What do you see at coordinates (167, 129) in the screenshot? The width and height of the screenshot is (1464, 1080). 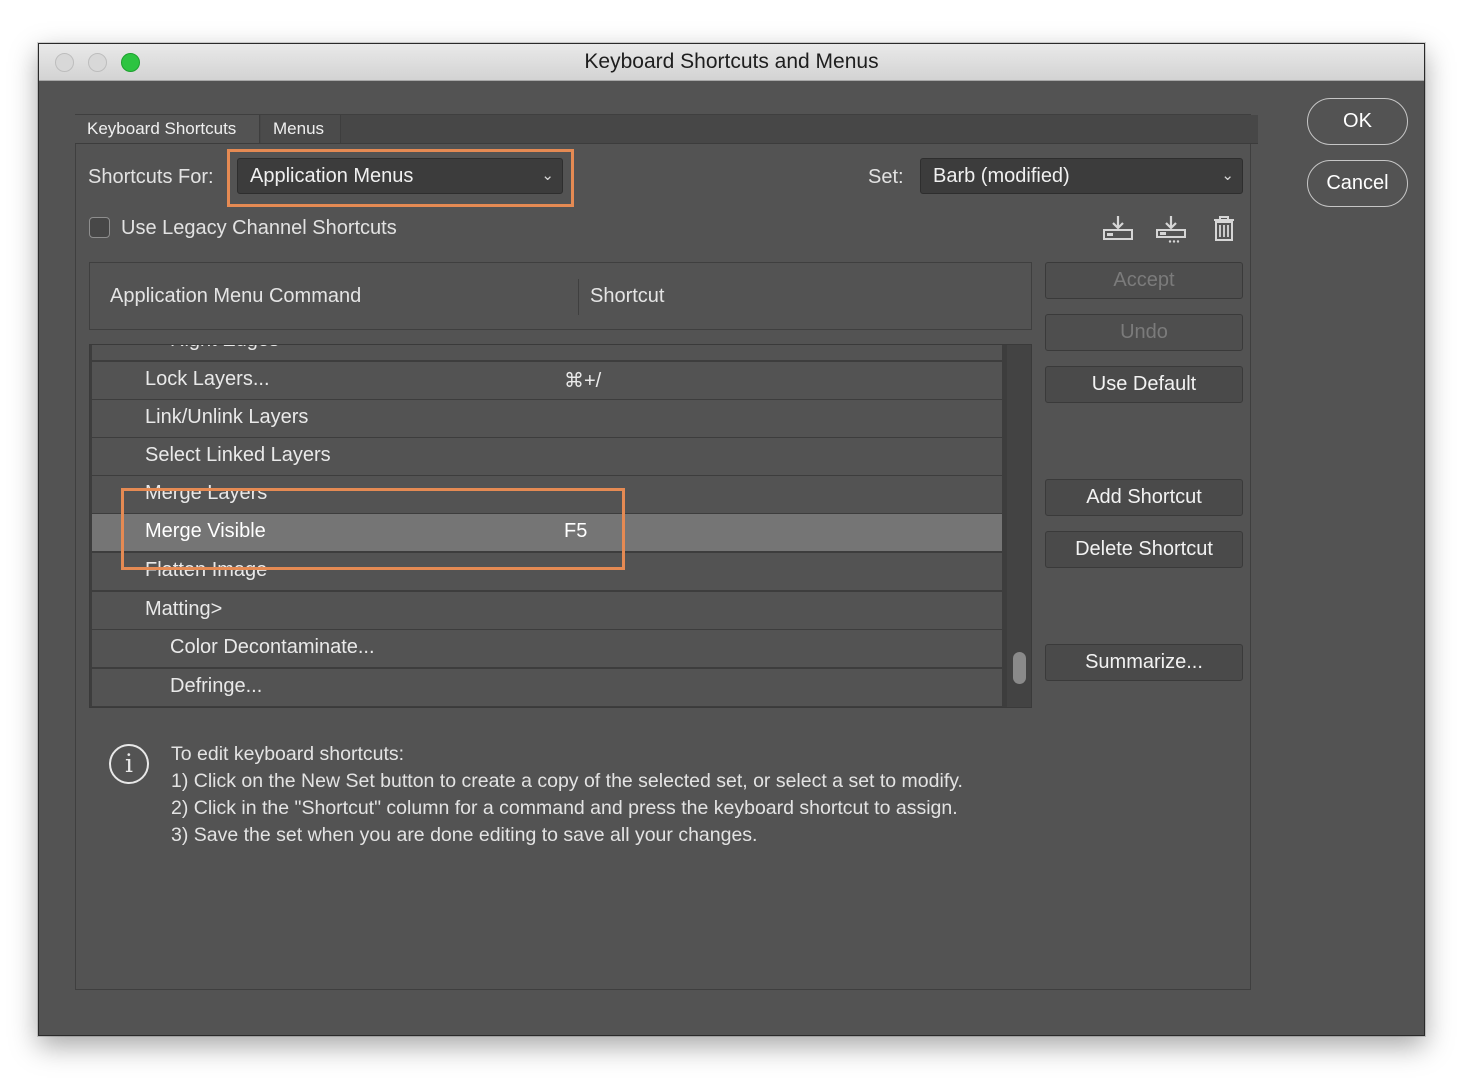 I see `tab-keyboard-shortcuts: Keyboard Shortcuts` at bounding box center [167, 129].